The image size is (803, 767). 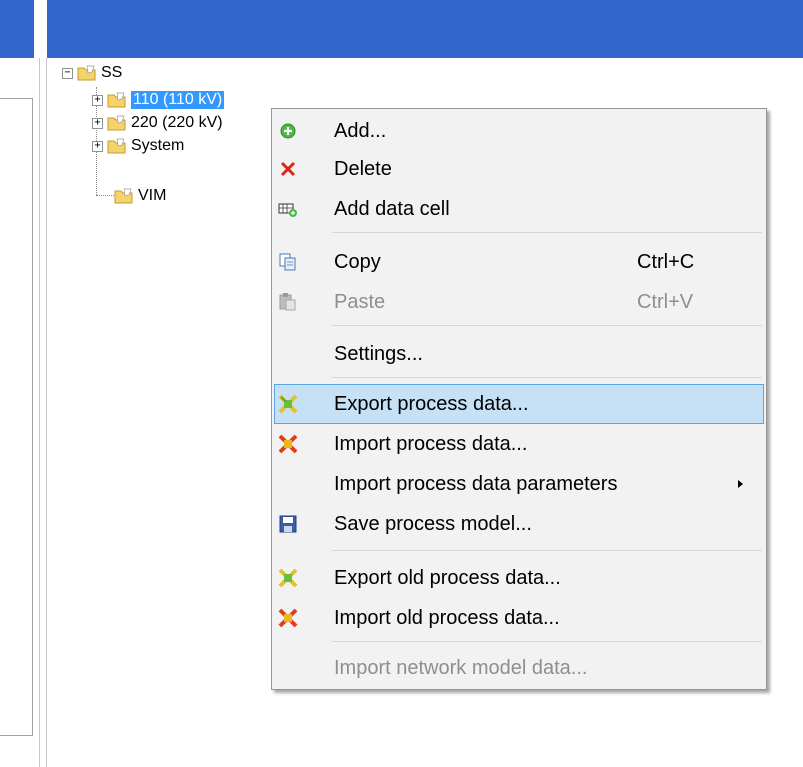 What do you see at coordinates (288, 131) in the screenshot?
I see `add-icon` at bounding box center [288, 131].